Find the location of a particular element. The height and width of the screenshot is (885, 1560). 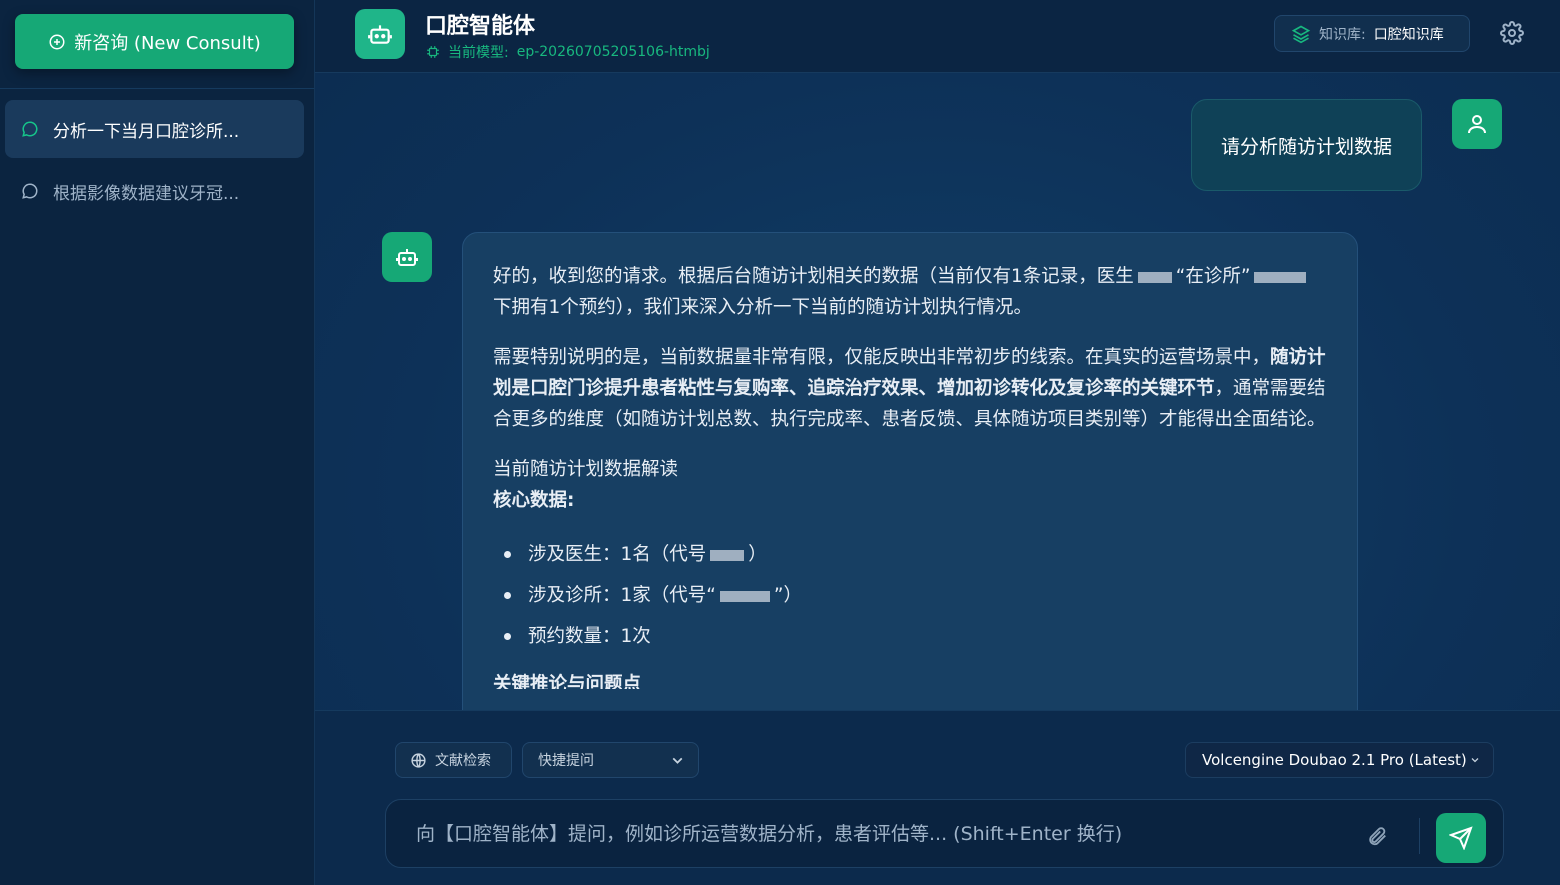

agent-avatar is located at coordinates (380, 34).